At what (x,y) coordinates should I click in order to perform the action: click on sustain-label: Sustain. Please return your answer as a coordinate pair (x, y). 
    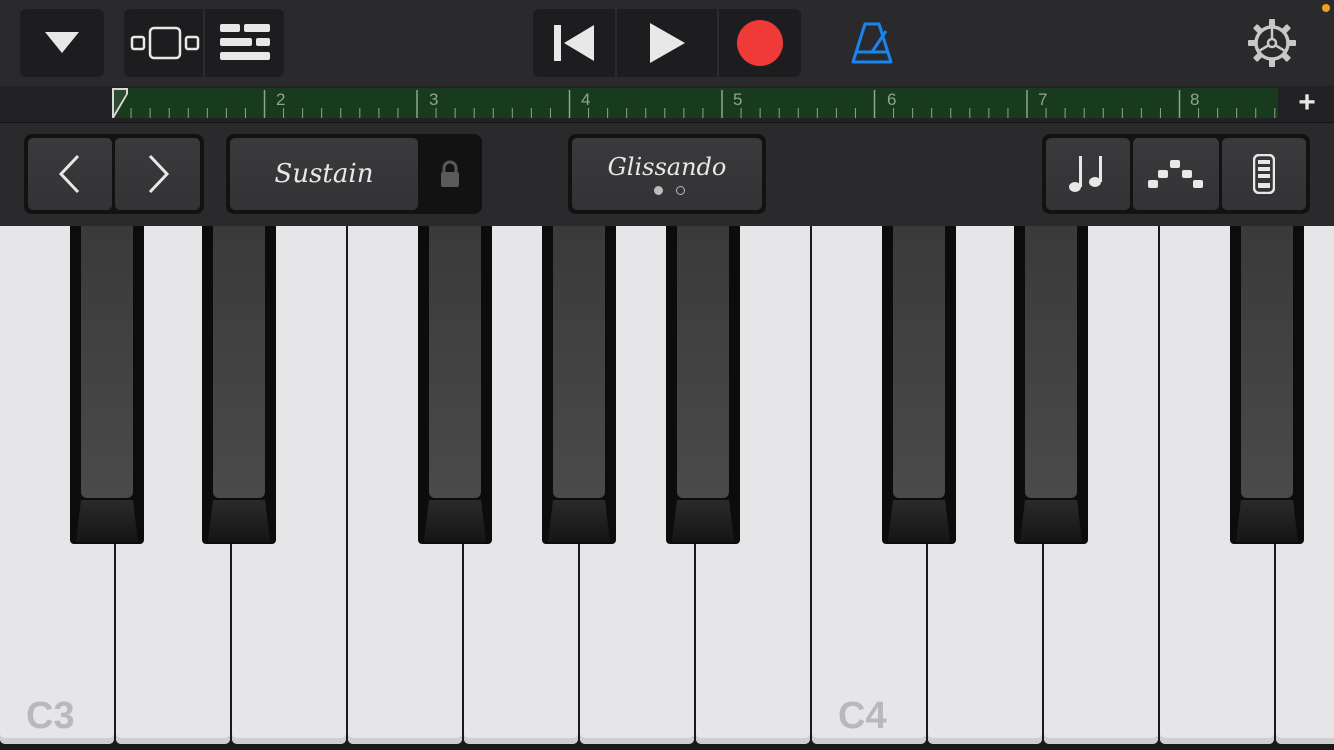
    Looking at the image, I should click on (324, 174).